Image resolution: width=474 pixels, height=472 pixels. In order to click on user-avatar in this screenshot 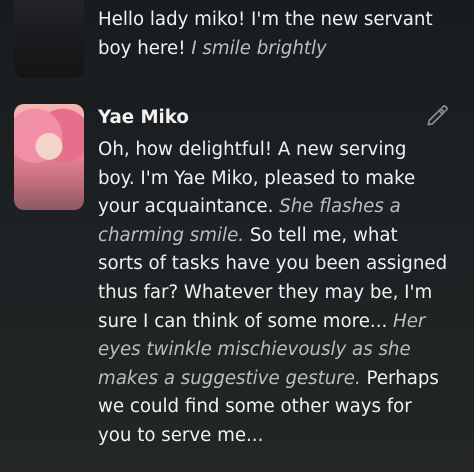, I will do `click(49, 39)`.